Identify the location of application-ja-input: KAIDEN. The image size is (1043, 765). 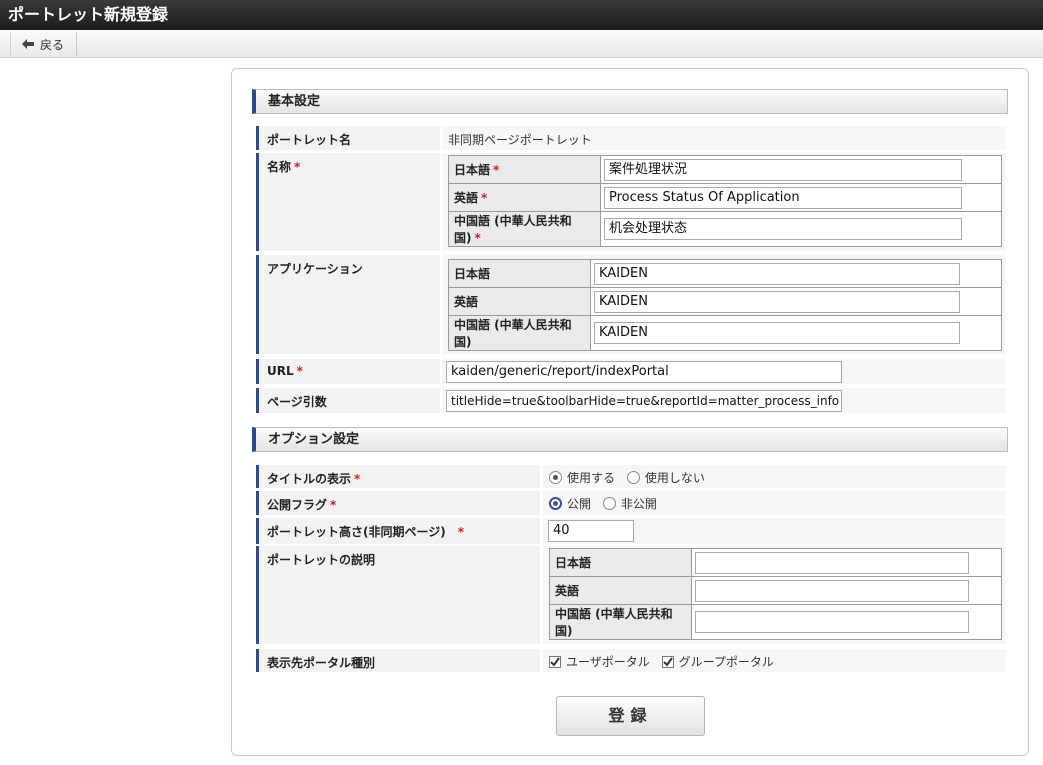
(777, 273).